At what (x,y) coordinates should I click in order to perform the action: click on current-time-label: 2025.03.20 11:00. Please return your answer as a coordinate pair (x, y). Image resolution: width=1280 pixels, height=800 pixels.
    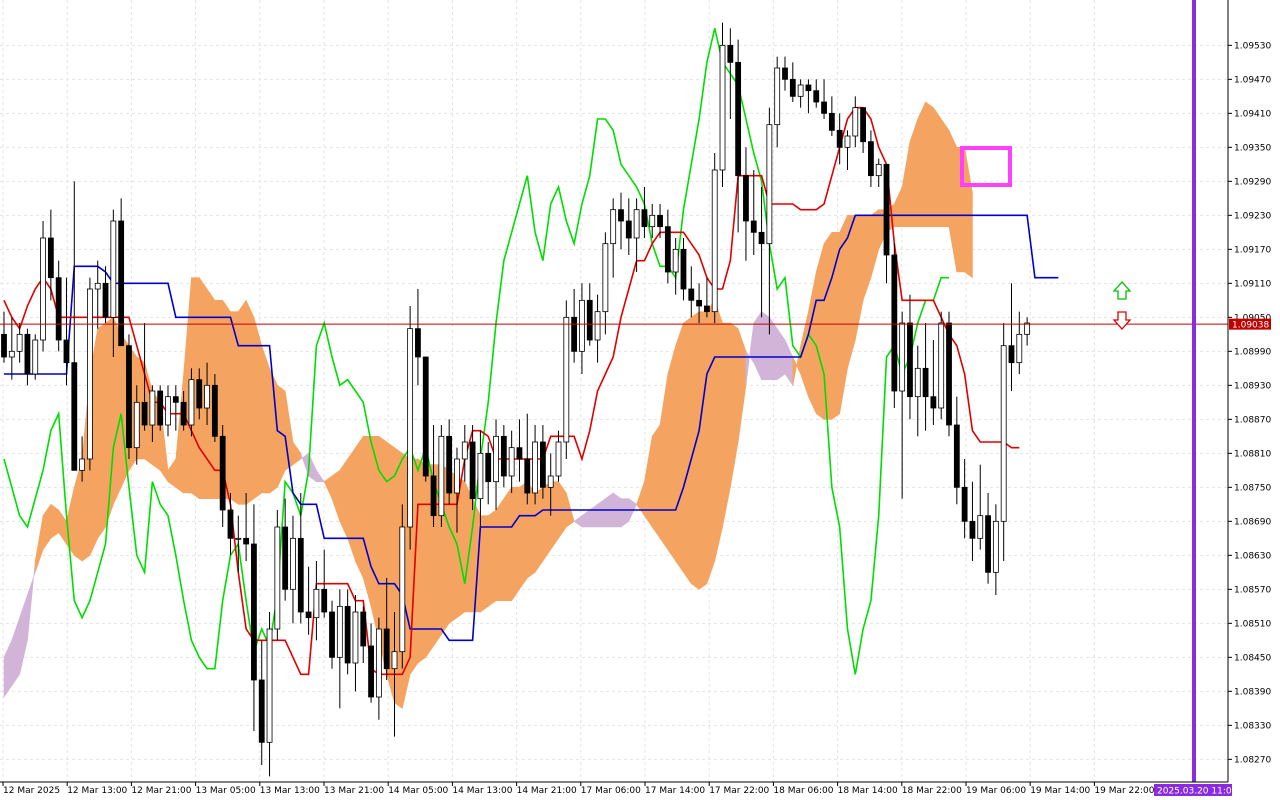
    Looking at the image, I should click on (1197, 792).